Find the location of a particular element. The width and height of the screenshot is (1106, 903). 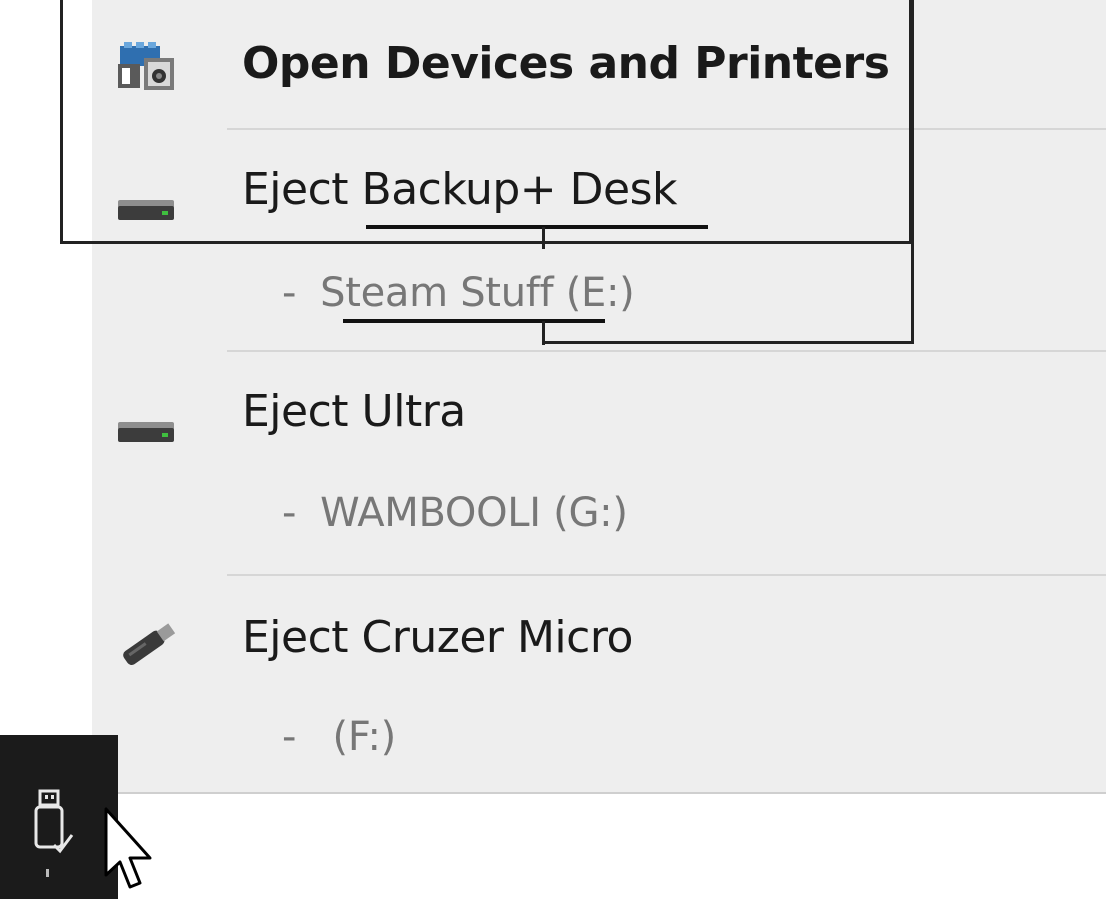

safely-remove-hardware-icon is located at coordinates (52, 832).